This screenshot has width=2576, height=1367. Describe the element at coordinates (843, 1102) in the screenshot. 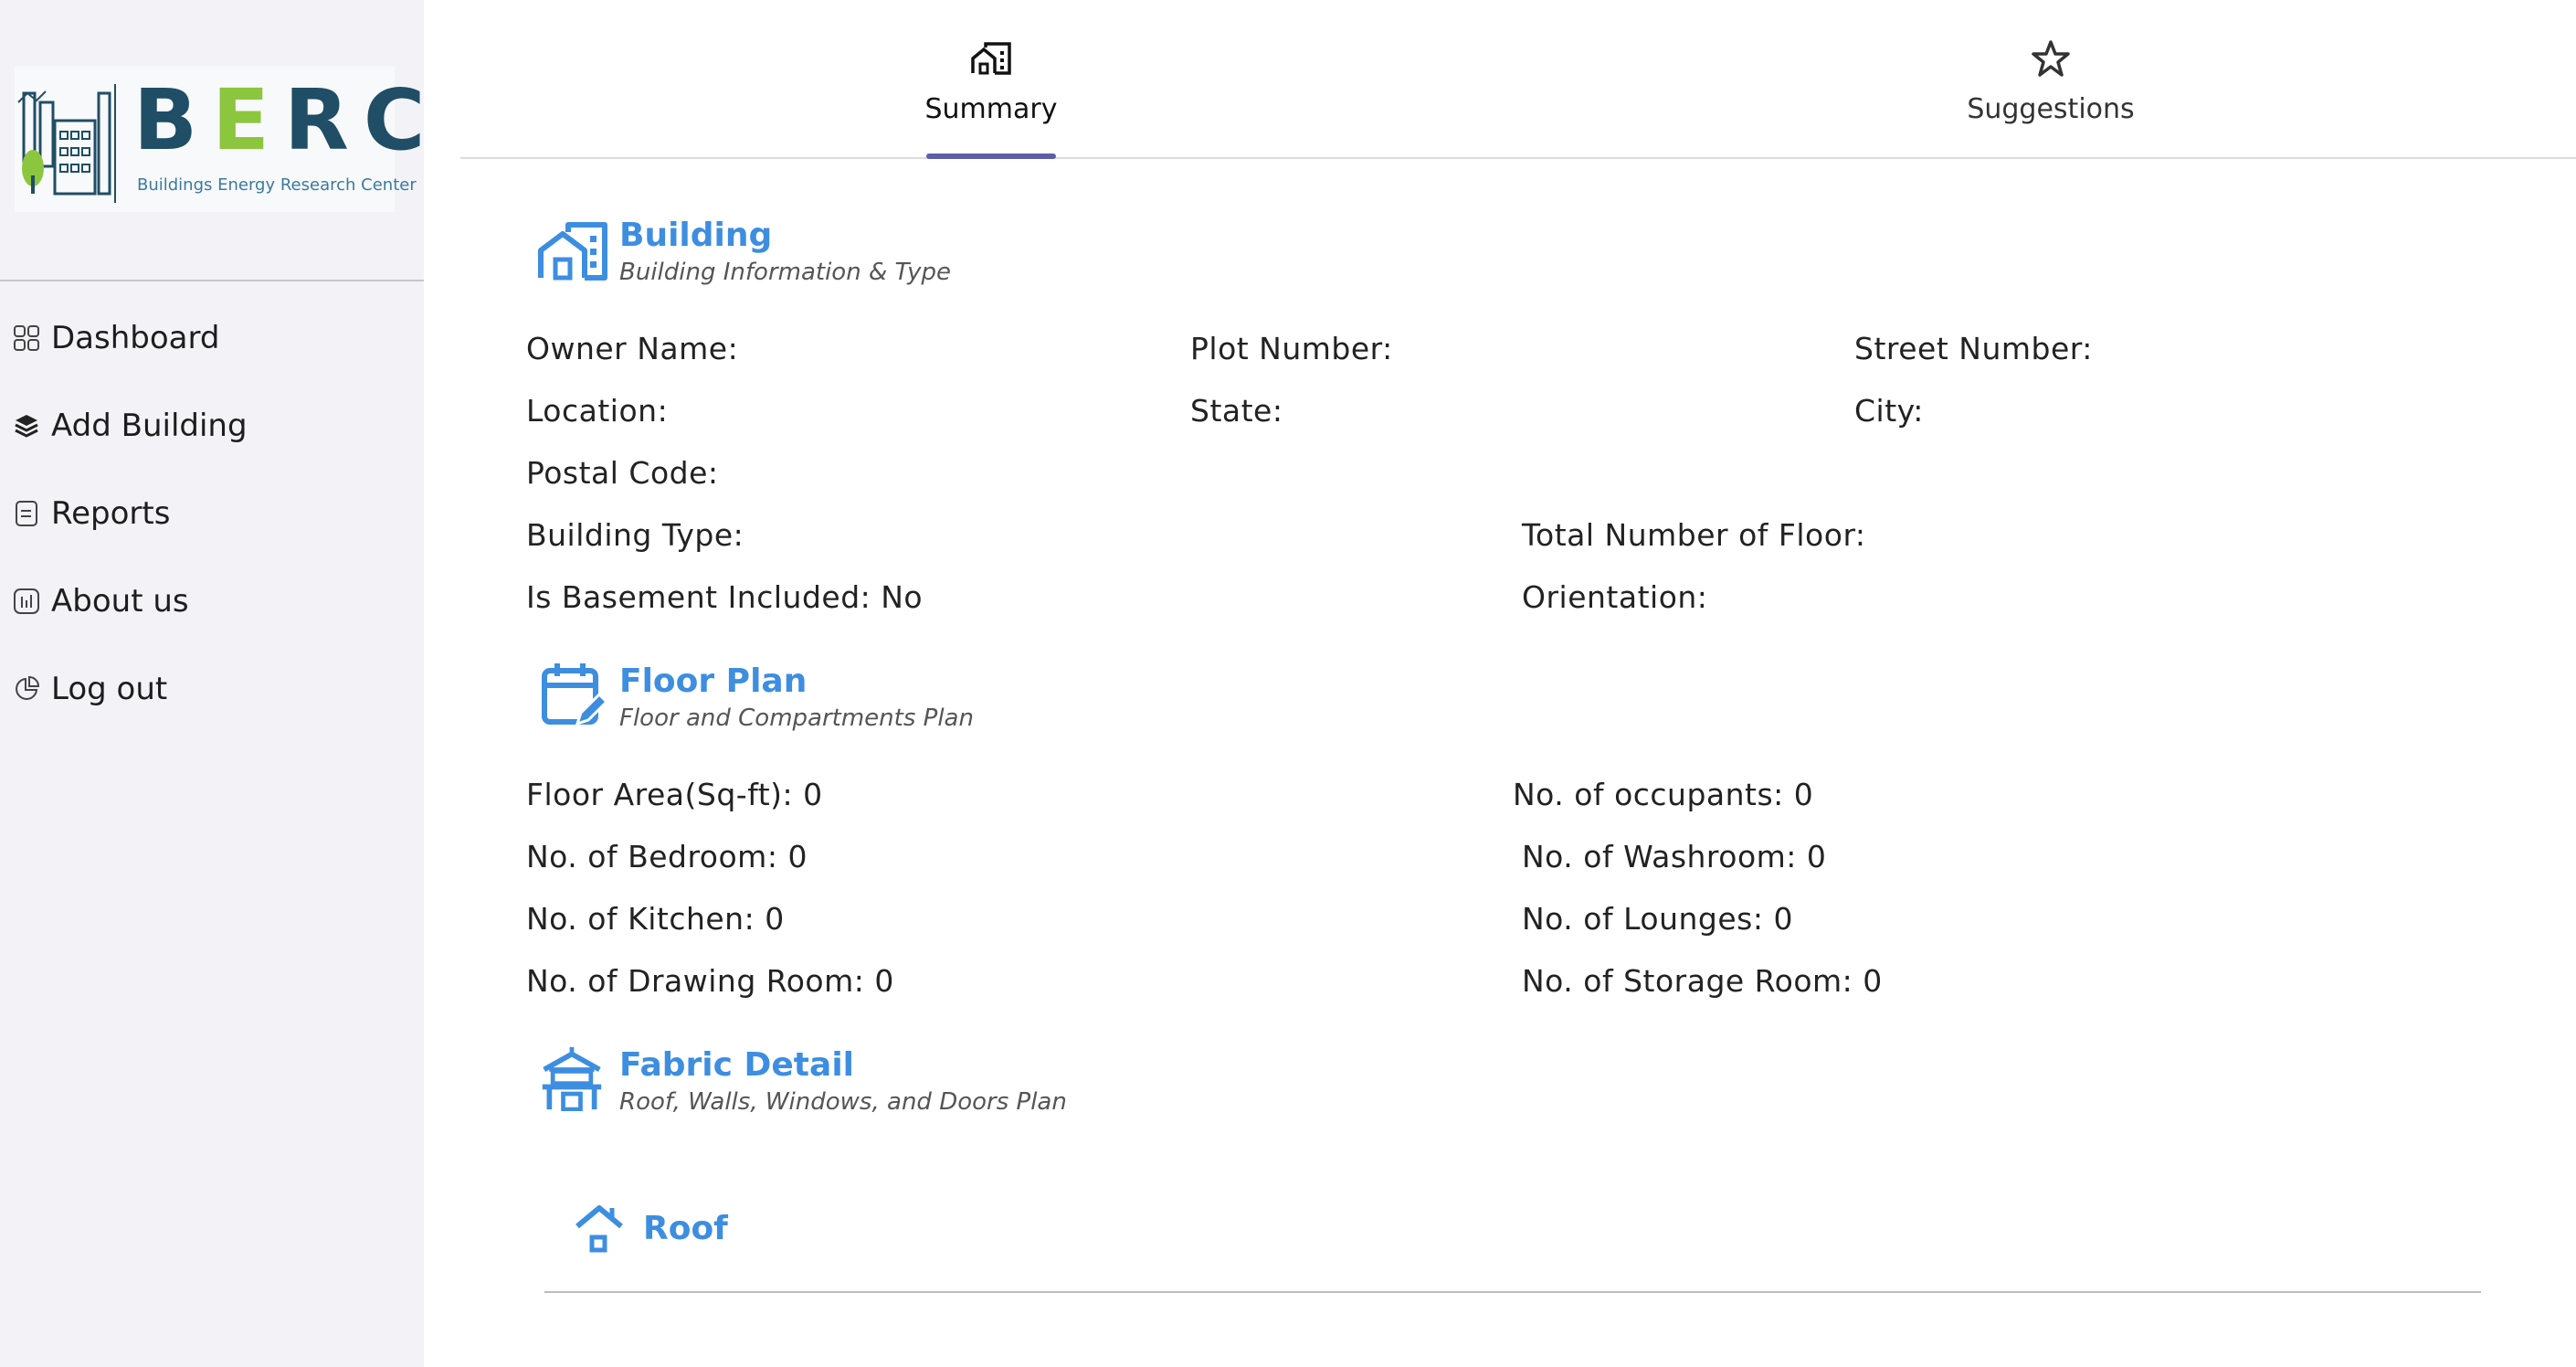

I see `fabric-detail-section-subtitle: Roof, Walls, Windows, and Doors Plan` at that location.